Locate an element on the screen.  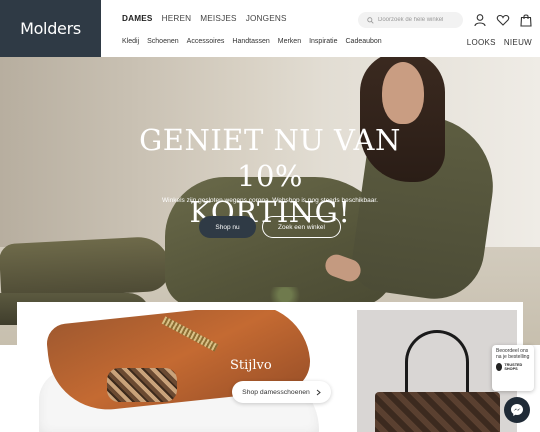
subnav-inspiratie: Inspiratie is located at coordinates (323, 41).